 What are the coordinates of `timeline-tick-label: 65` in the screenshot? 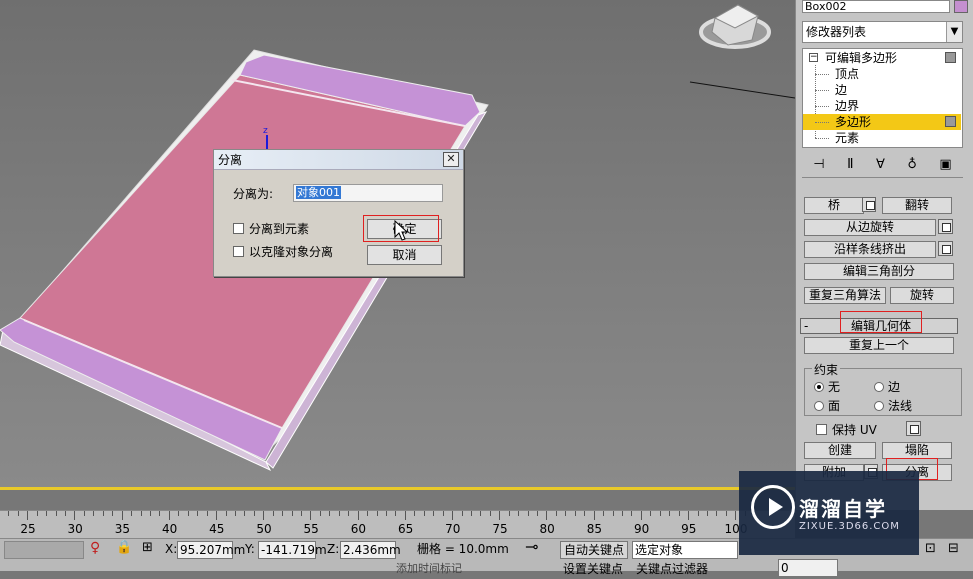 It's located at (405, 529).